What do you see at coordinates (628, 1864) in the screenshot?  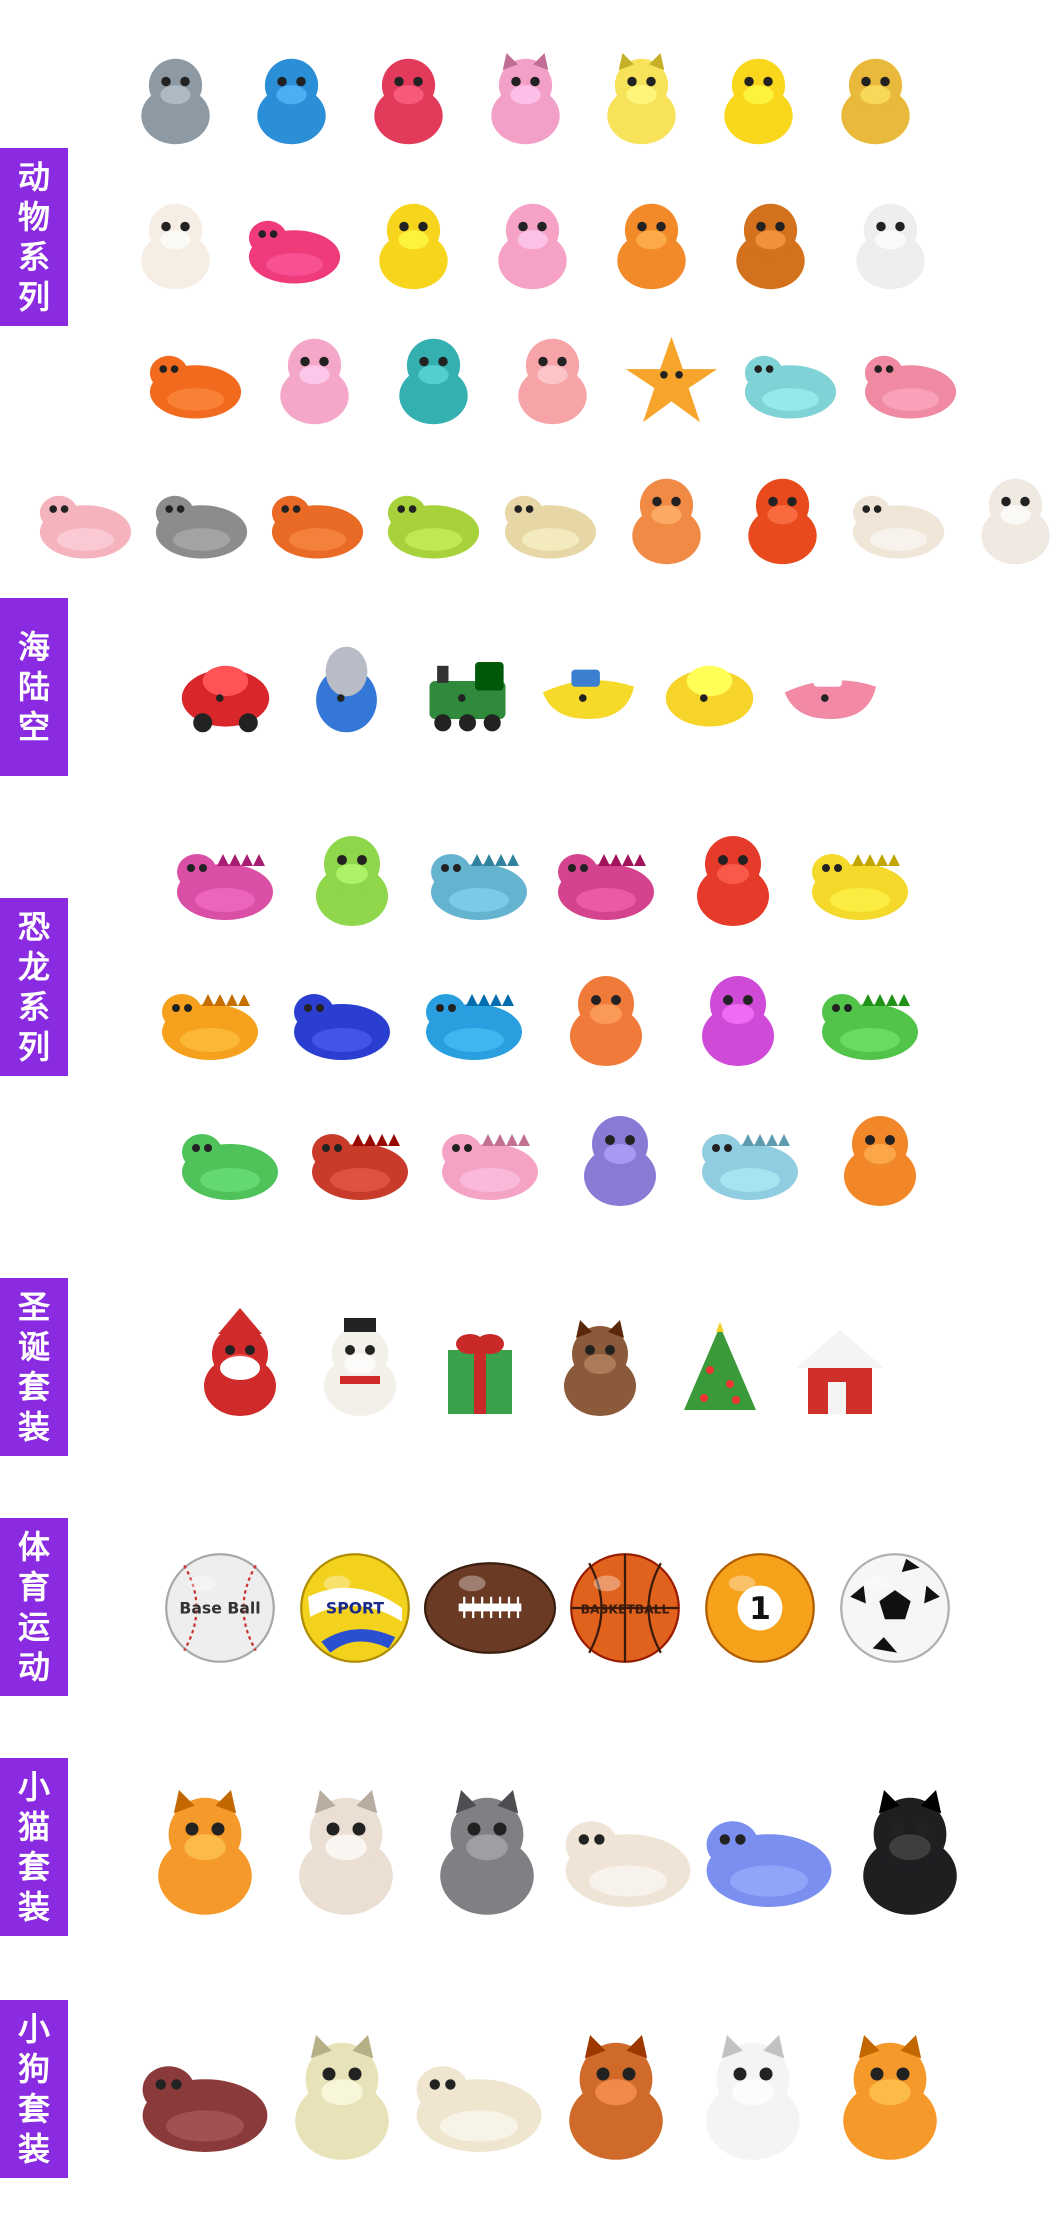 I see `toy-cat-calico` at bounding box center [628, 1864].